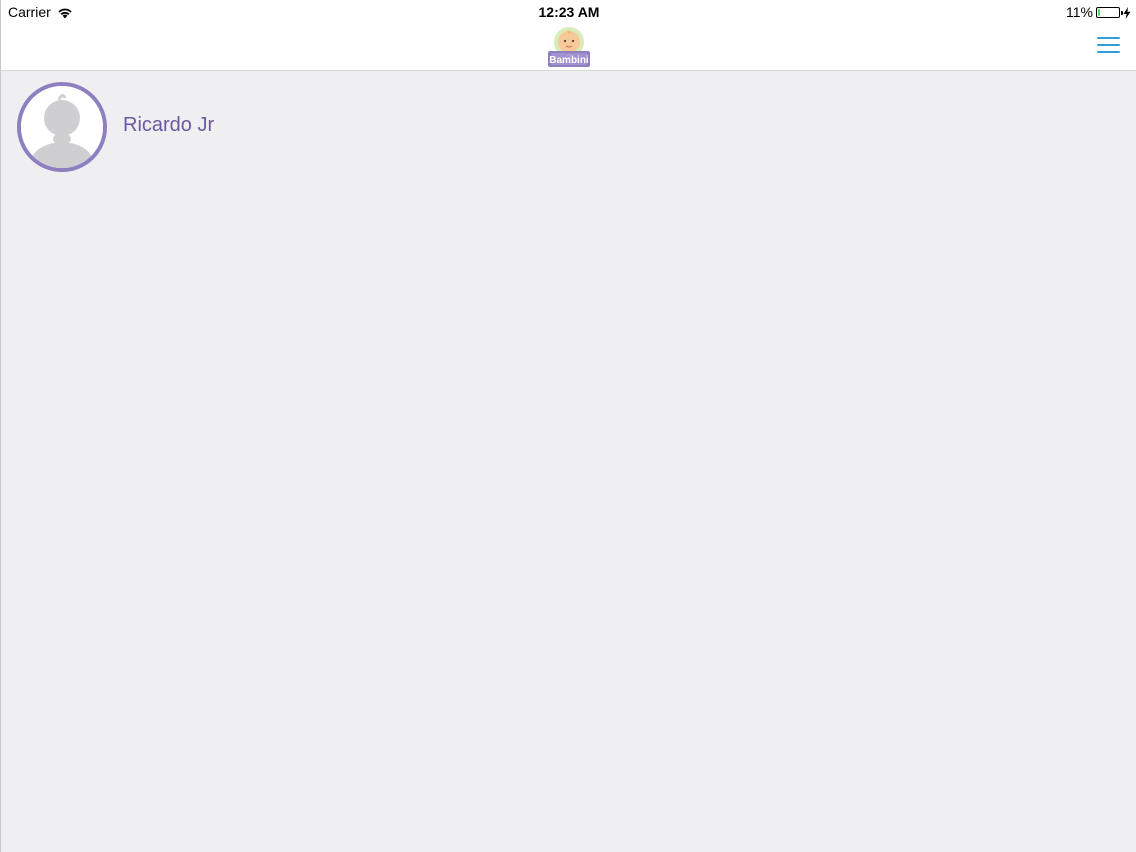  I want to click on baby-silhouette-icon, so click(62, 127).